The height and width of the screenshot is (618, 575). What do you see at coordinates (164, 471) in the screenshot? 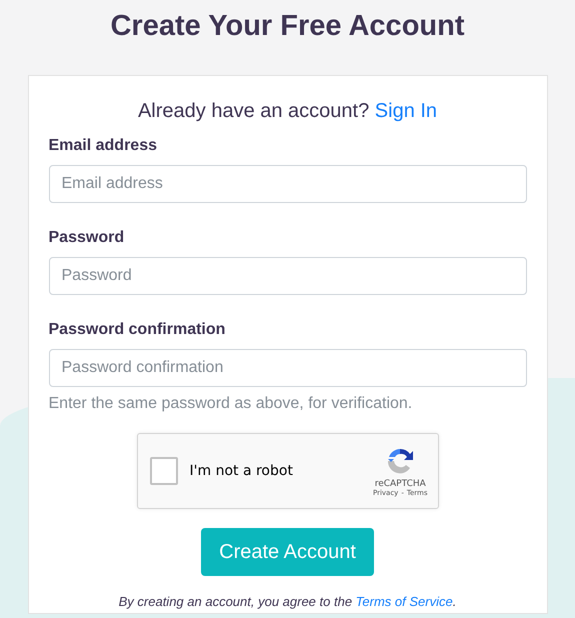
I see `captcha-checkbox` at bounding box center [164, 471].